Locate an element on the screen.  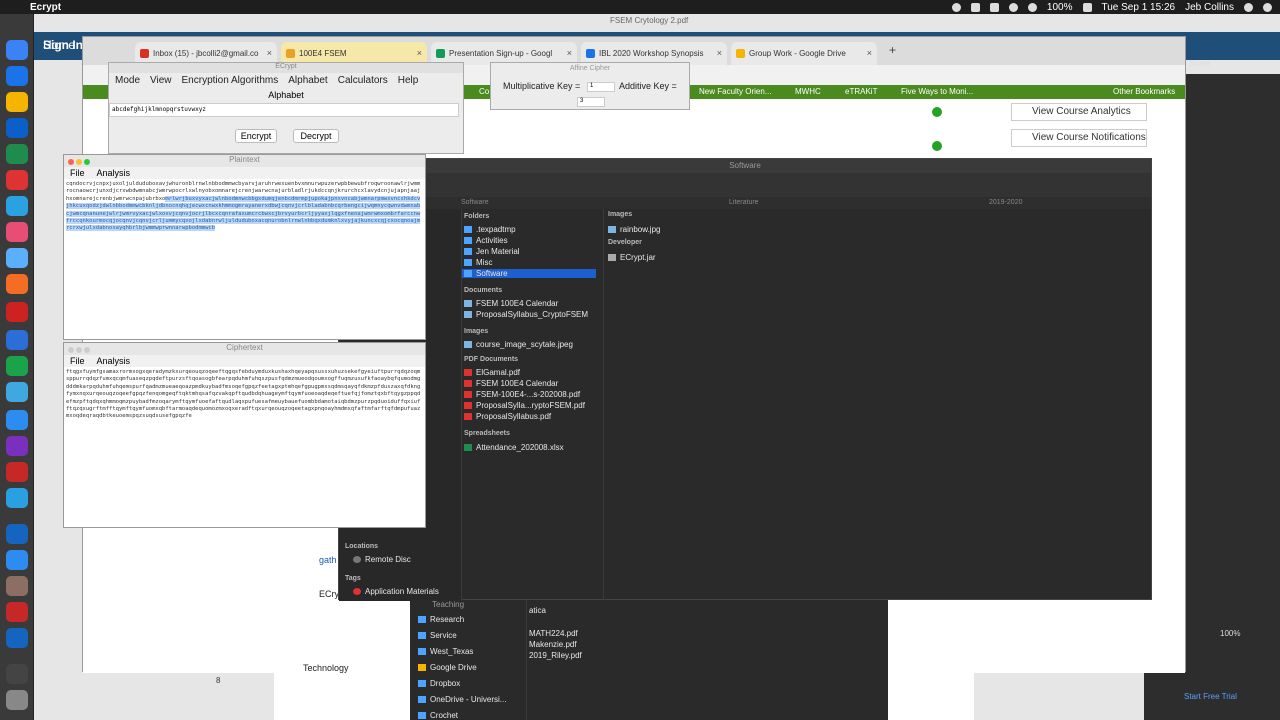
word-icon is located at coordinates (17, 638).